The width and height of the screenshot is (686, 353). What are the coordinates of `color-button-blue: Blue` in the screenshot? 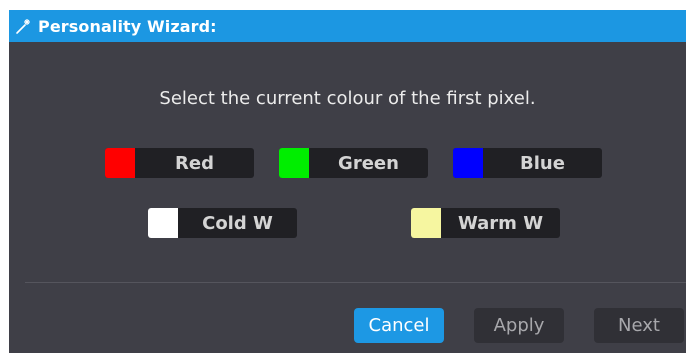 It's located at (527, 163).